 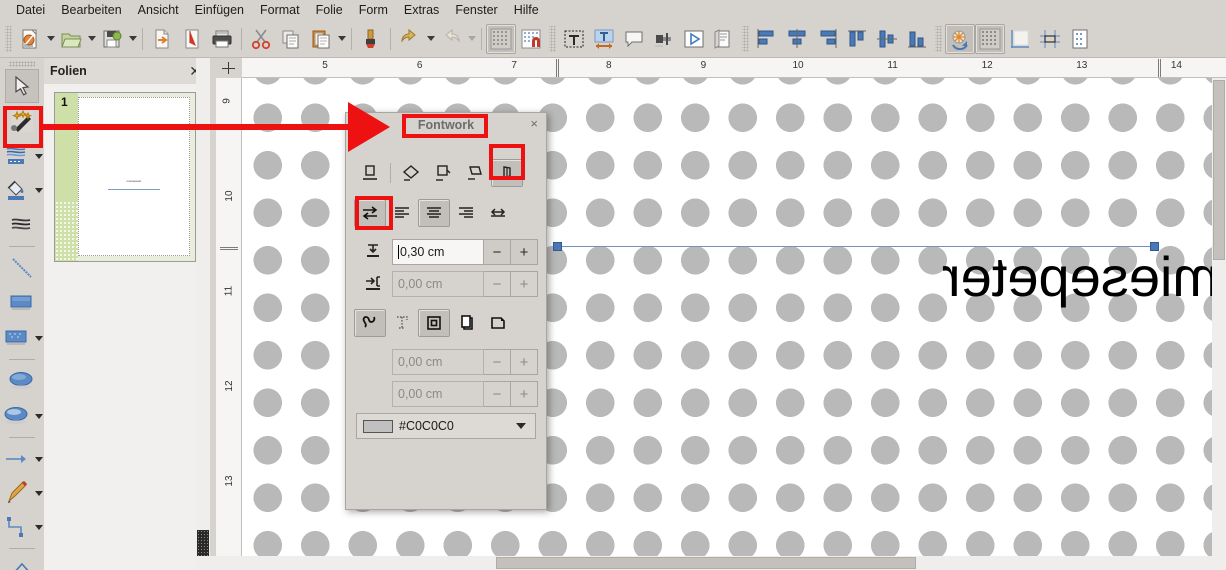 What do you see at coordinates (261, 39) in the screenshot?
I see `cut-icon` at bounding box center [261, 39].